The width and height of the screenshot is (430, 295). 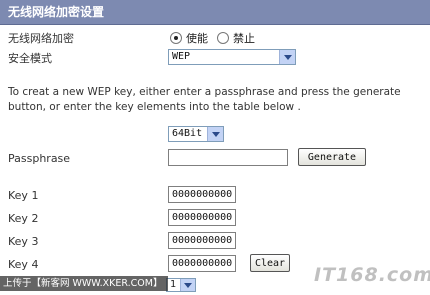 I want to click on key-3-input: 0000000000, so click(x=202, y=240).